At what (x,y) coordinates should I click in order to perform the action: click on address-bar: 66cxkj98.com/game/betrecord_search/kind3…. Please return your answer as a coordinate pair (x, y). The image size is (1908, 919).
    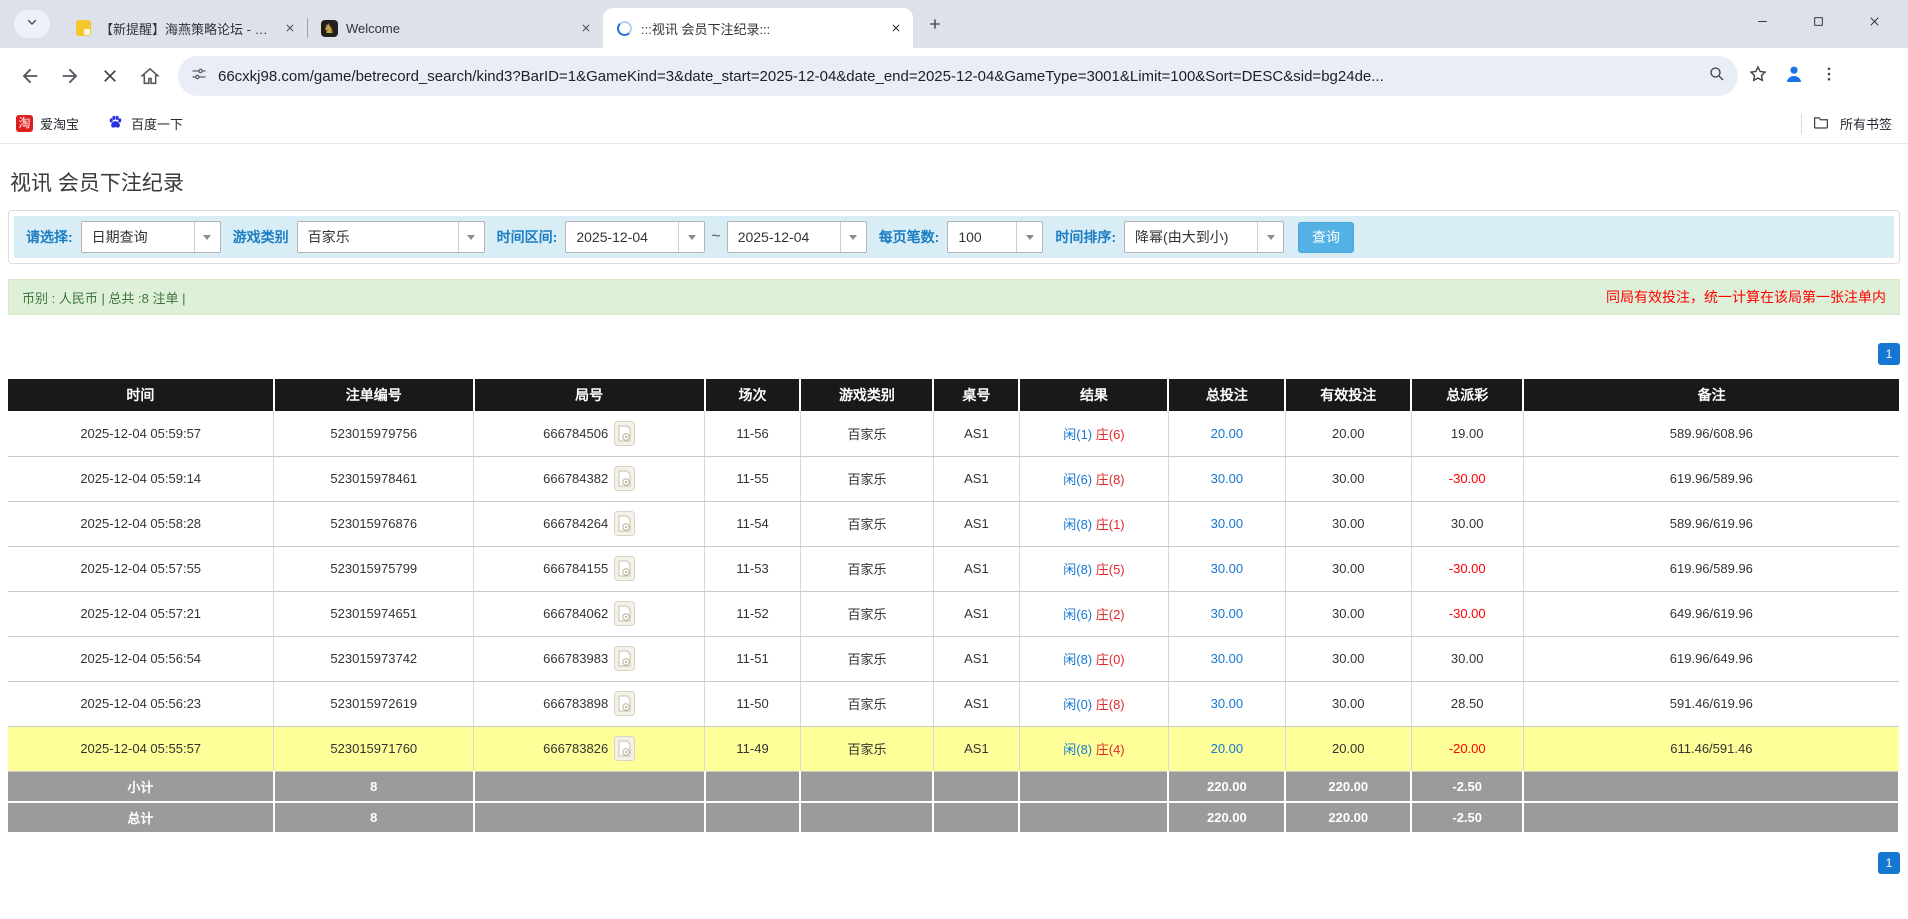
    Looking at the image, I should click on (958, 76).